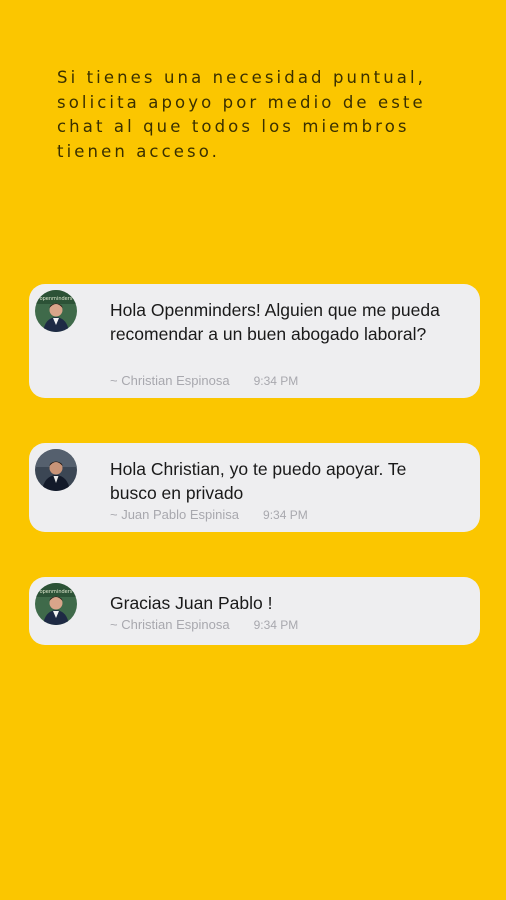 This screenshot has height=900, width=506. What do you see at coordinates (191, 603) in the screenshot?
I see `message-text: Gracias Juan Pablo !` at bounding box center [191, 603].